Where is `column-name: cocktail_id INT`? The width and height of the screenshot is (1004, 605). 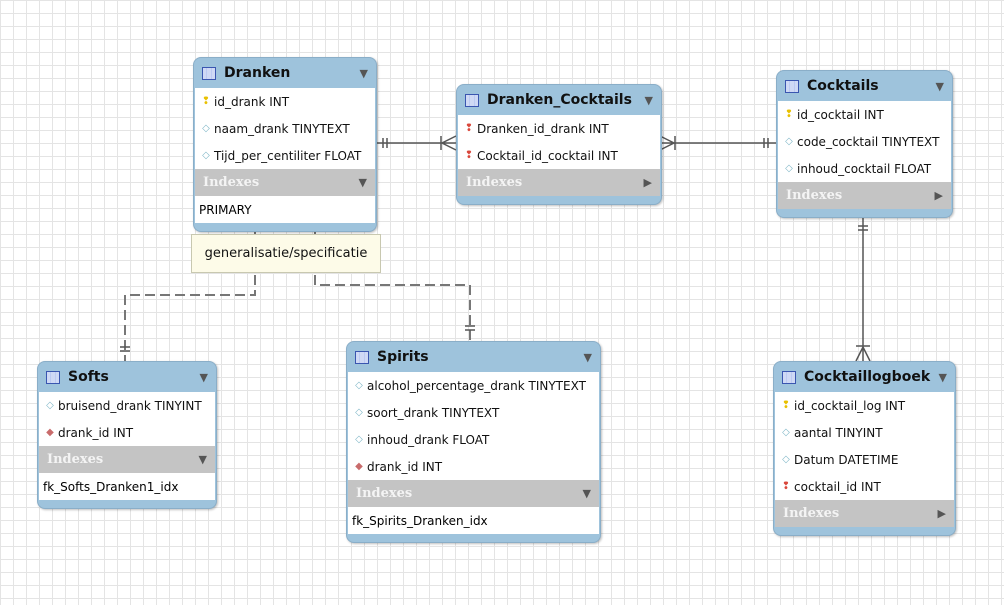 column-name: cocktail_id INT is located at coordinates (837, 486).